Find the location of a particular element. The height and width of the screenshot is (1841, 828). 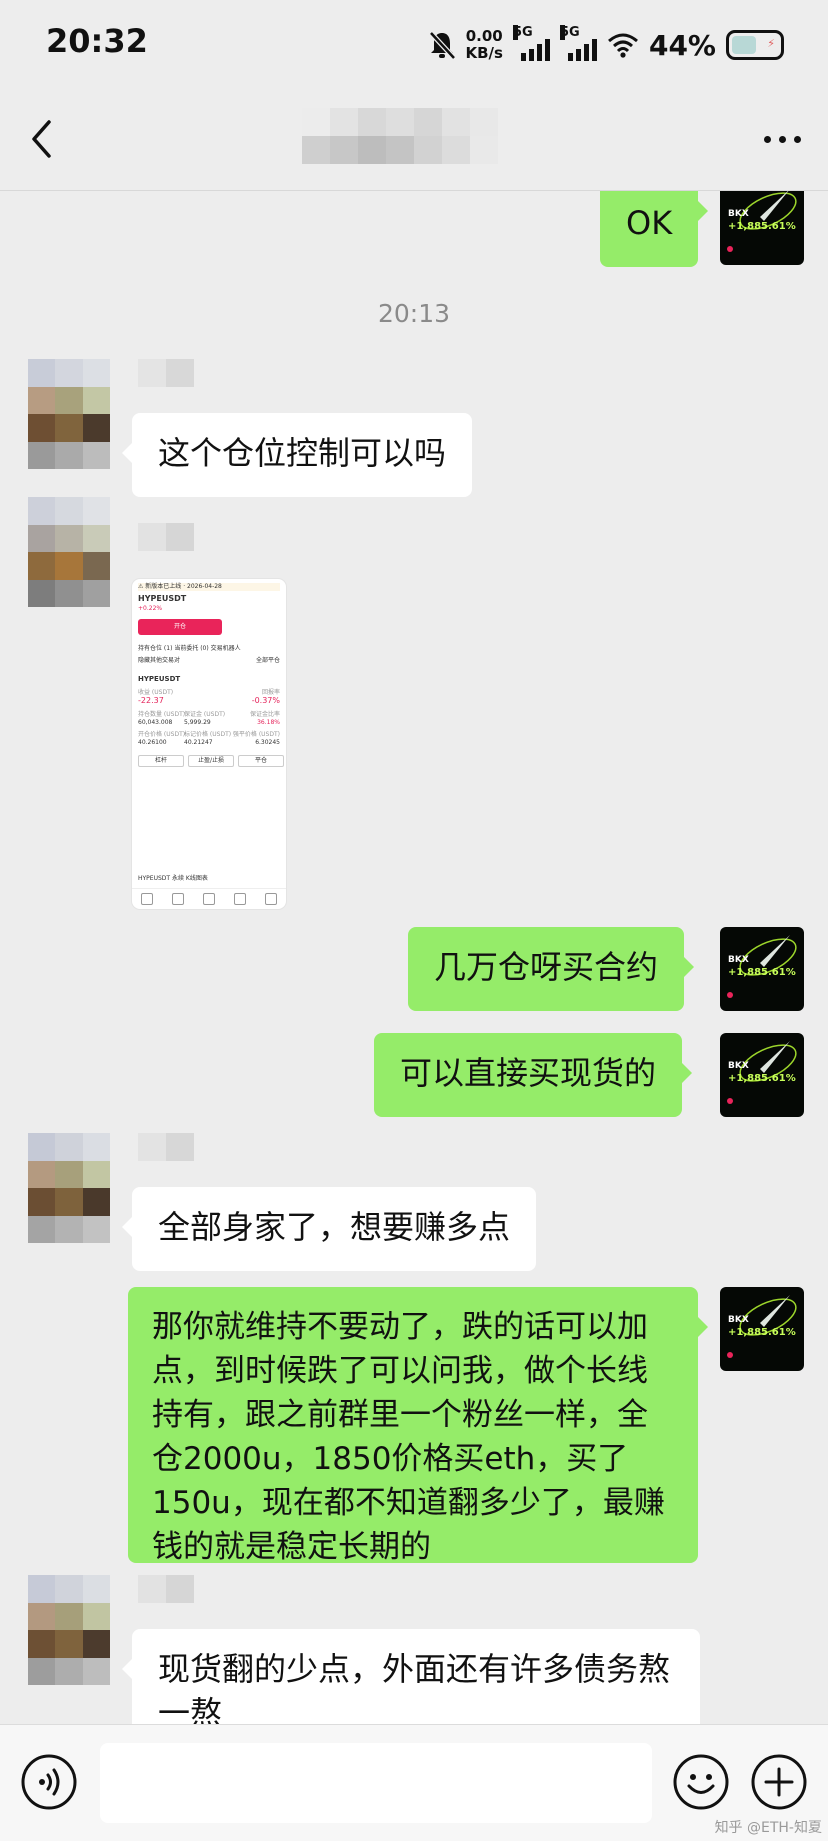

status-icons: 0.00 KB/s 5G 5G 44% ⚡ is located at coordinates (606, 45).